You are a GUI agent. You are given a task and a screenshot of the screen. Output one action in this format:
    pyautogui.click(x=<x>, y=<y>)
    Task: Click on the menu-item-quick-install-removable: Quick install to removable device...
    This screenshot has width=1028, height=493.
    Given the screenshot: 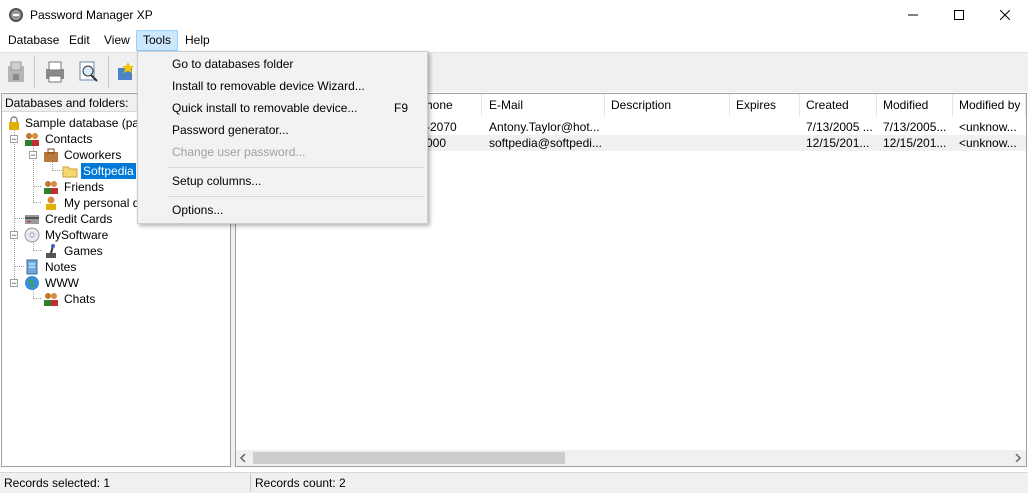 What is the action you would take?
    pyautogui.click(x=264, y=108)
    